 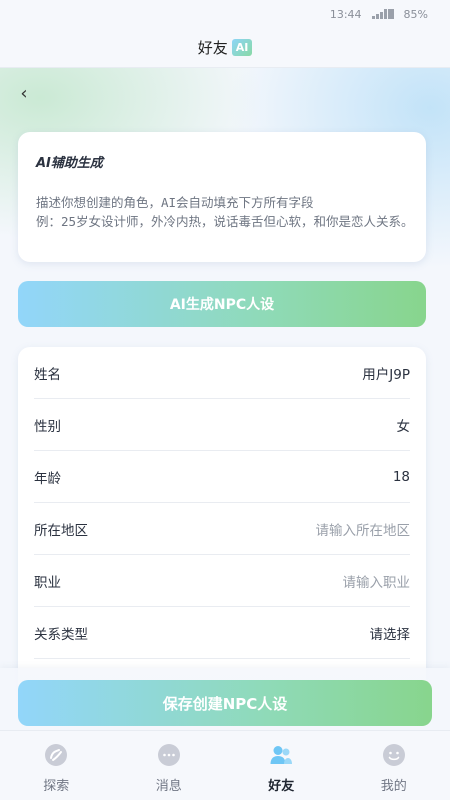 What do you see at coordinates (168, 786) in the screenshot?
I see `tab-label: 消息` at bounding box center [168, 786].